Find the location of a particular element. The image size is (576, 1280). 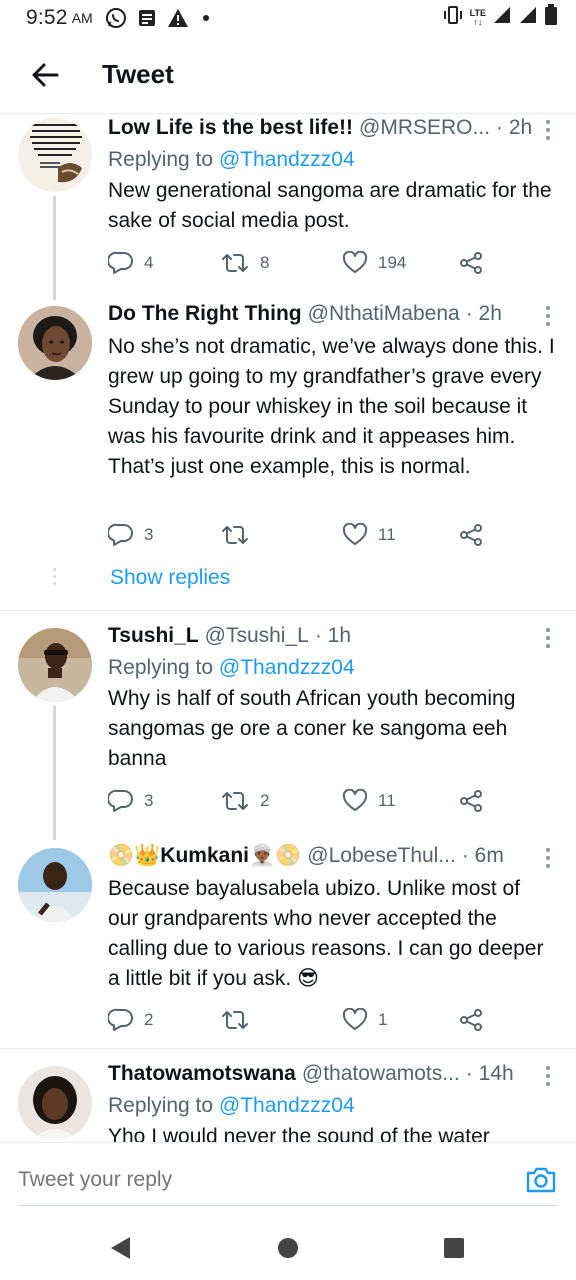

author-name: Tsushi_L is located at coordinates (153, 636).